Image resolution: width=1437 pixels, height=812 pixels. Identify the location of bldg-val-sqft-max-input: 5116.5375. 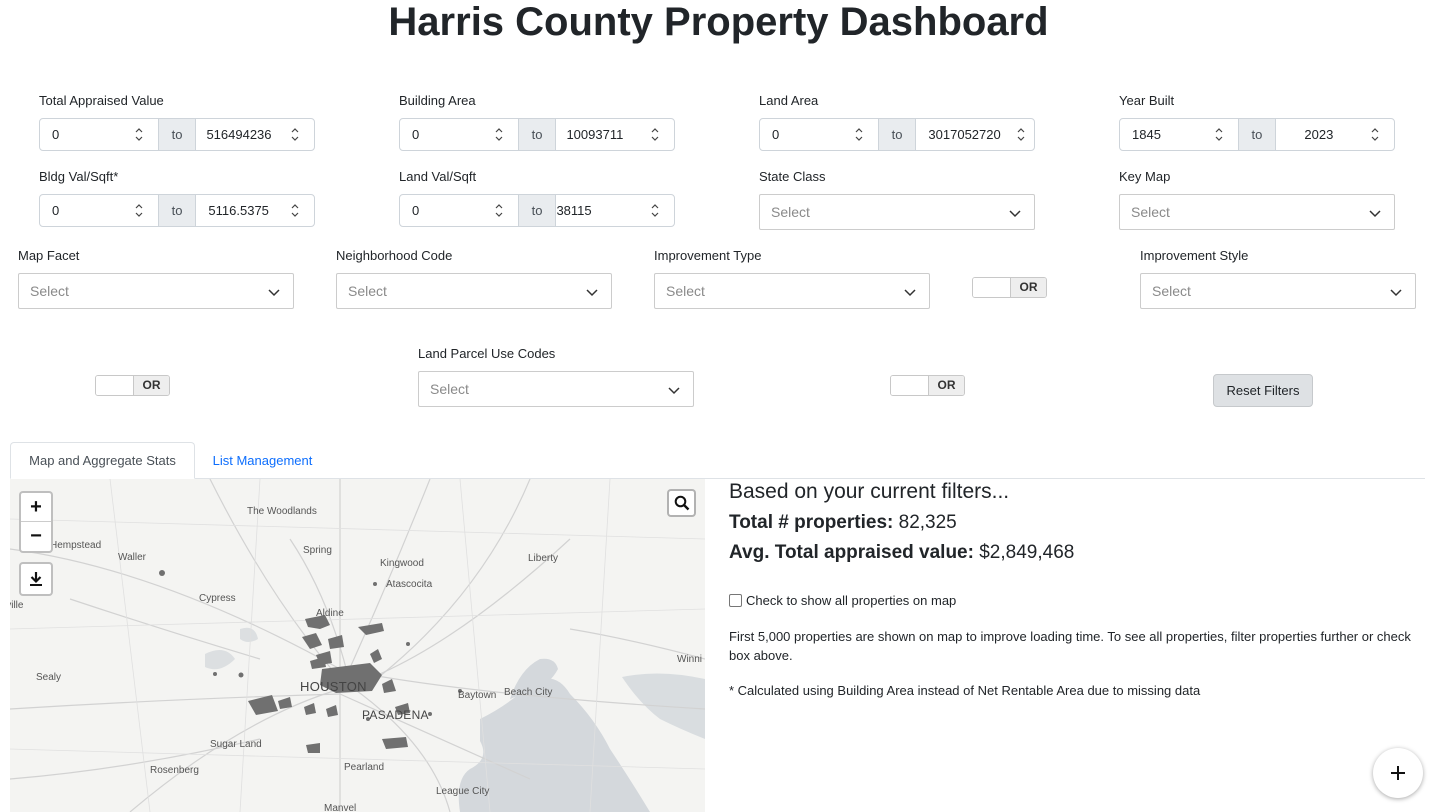
(255, 210).